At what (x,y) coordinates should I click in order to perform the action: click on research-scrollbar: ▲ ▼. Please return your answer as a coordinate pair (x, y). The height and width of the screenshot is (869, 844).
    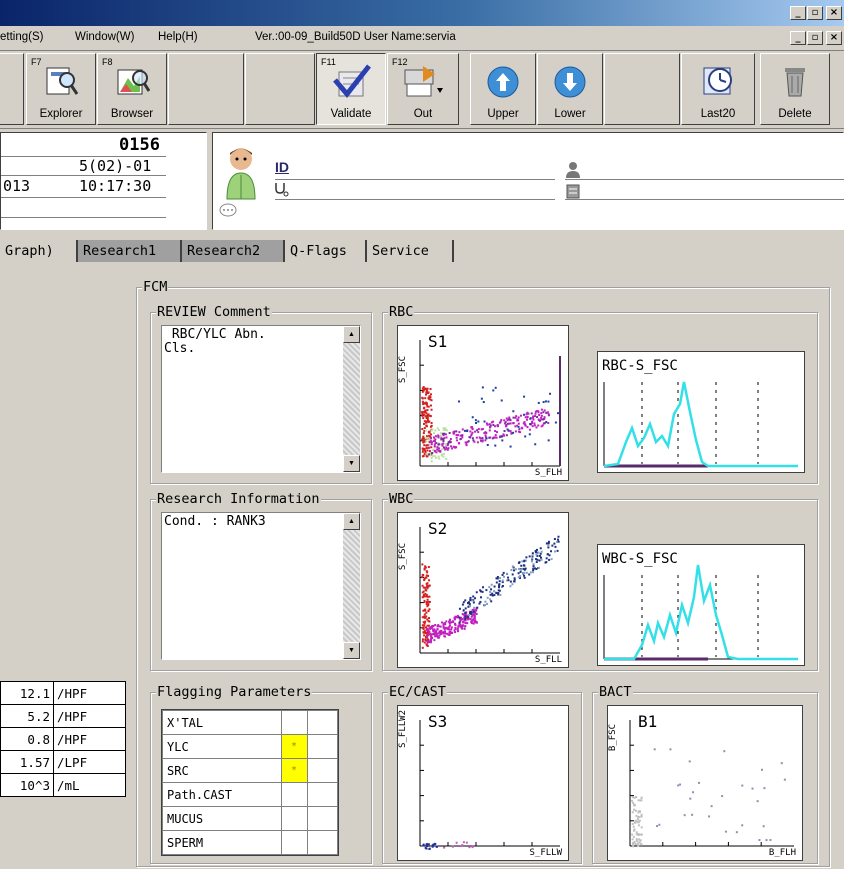
    Looking at the image, I should click on (351, 586).